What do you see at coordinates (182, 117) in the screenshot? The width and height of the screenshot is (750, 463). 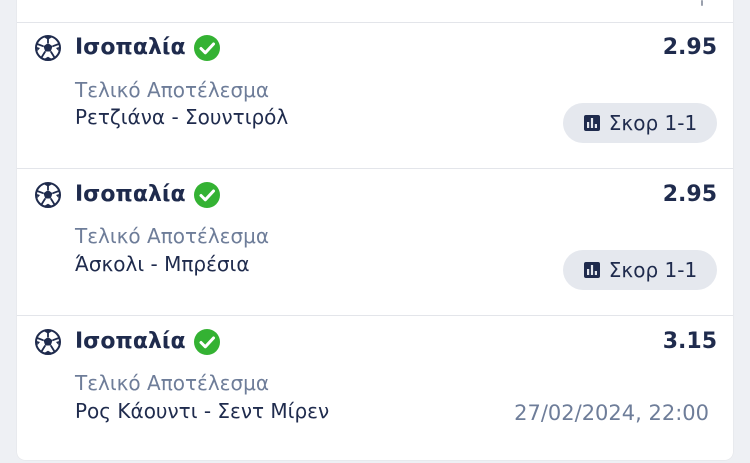 I see `match-name: Ρετζιάνα - Σουντιρόλ` at bounding box center [182, 117].